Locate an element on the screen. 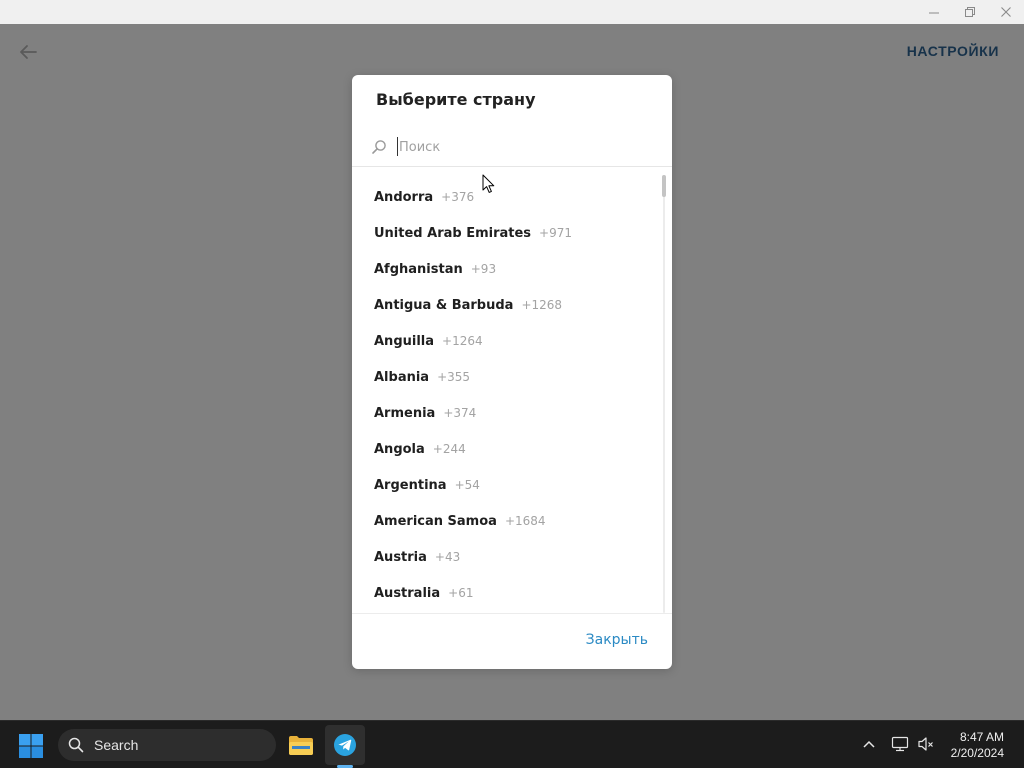 This screenshot has width=1024, height=768. text-caret is located at coordinates (397, 146).